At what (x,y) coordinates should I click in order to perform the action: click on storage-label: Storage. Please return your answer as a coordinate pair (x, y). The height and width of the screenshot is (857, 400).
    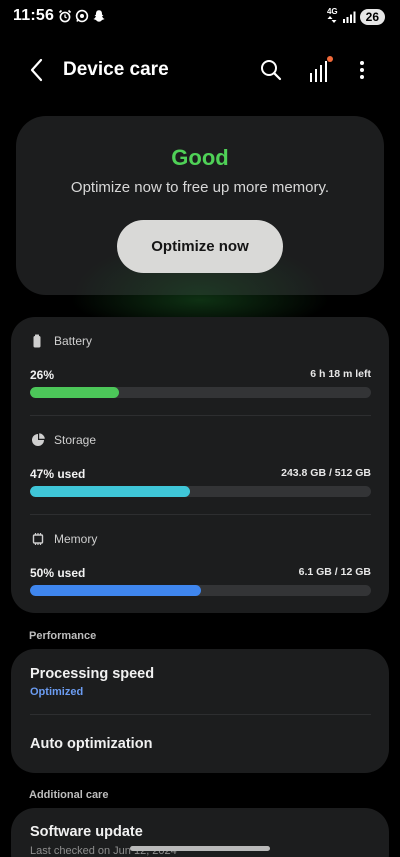
    Looking at the image, I should click on (75, 440).